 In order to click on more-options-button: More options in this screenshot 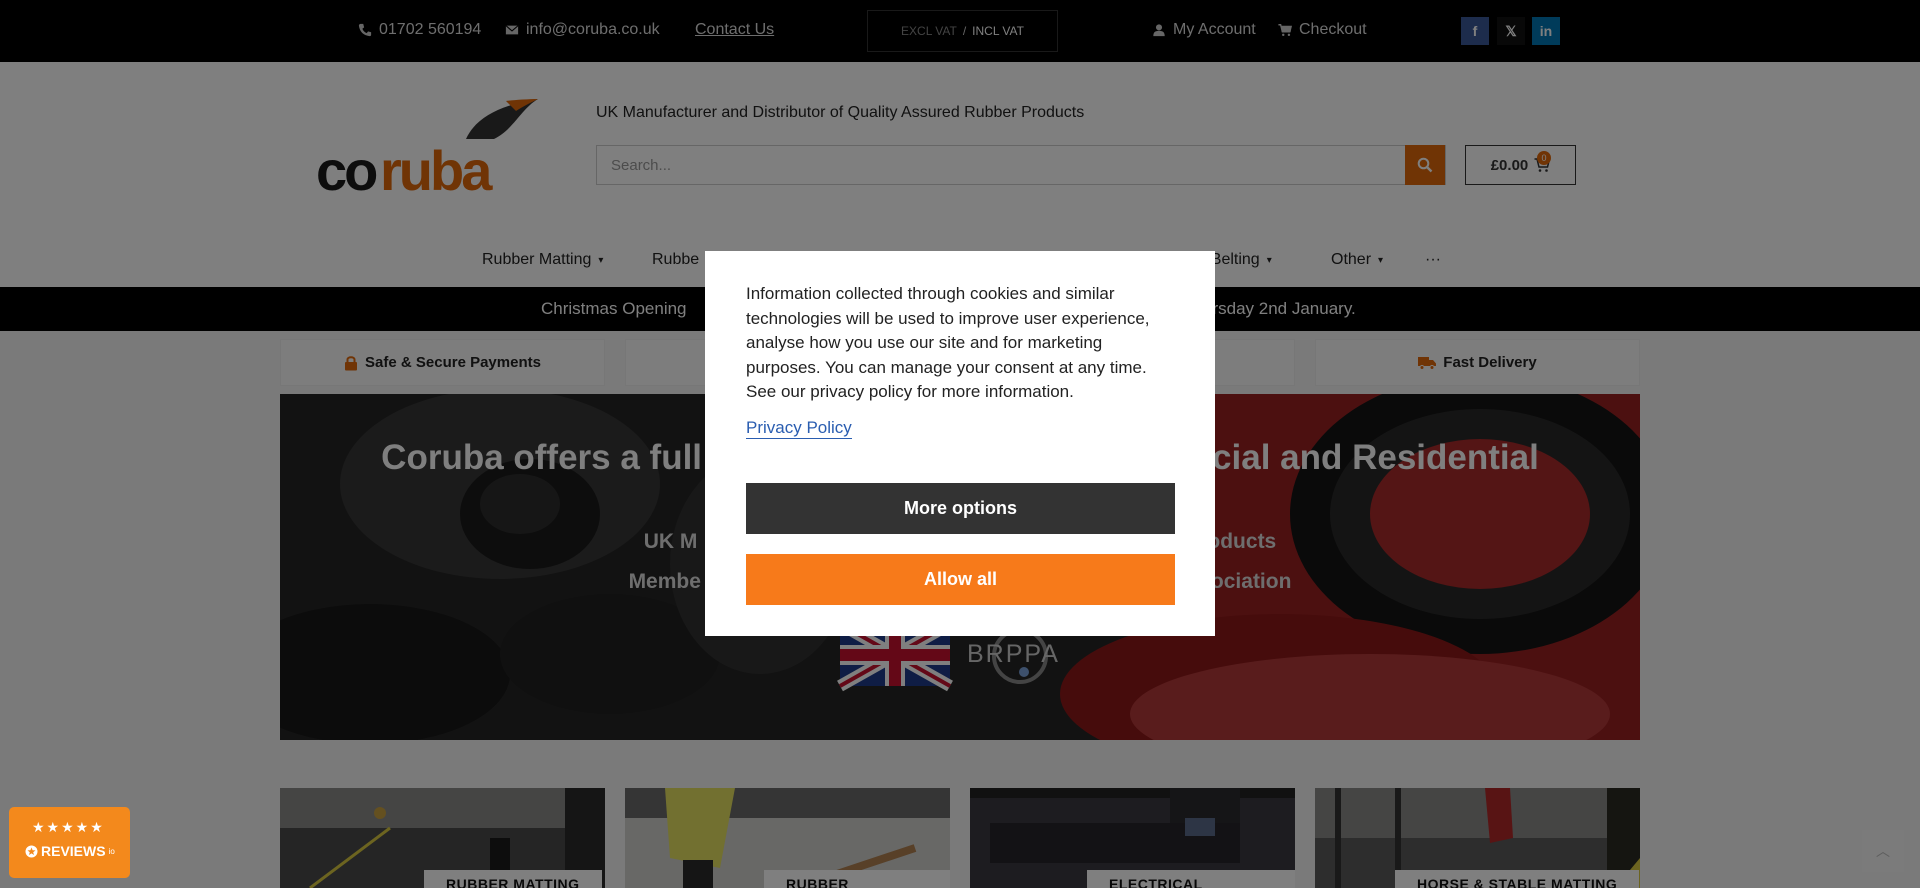, I will do `click(960, 508)`.